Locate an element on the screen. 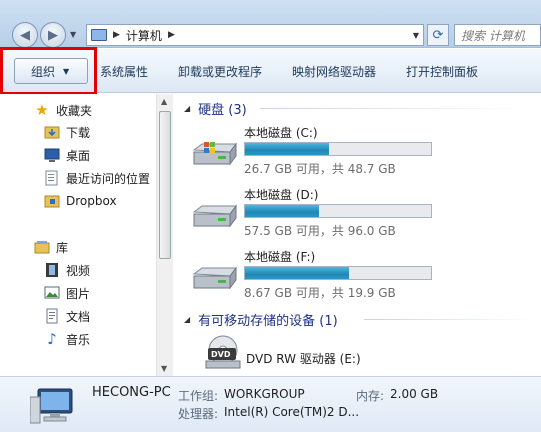  scroll-down-icon: ▼ is located at coordinates (164, 368).